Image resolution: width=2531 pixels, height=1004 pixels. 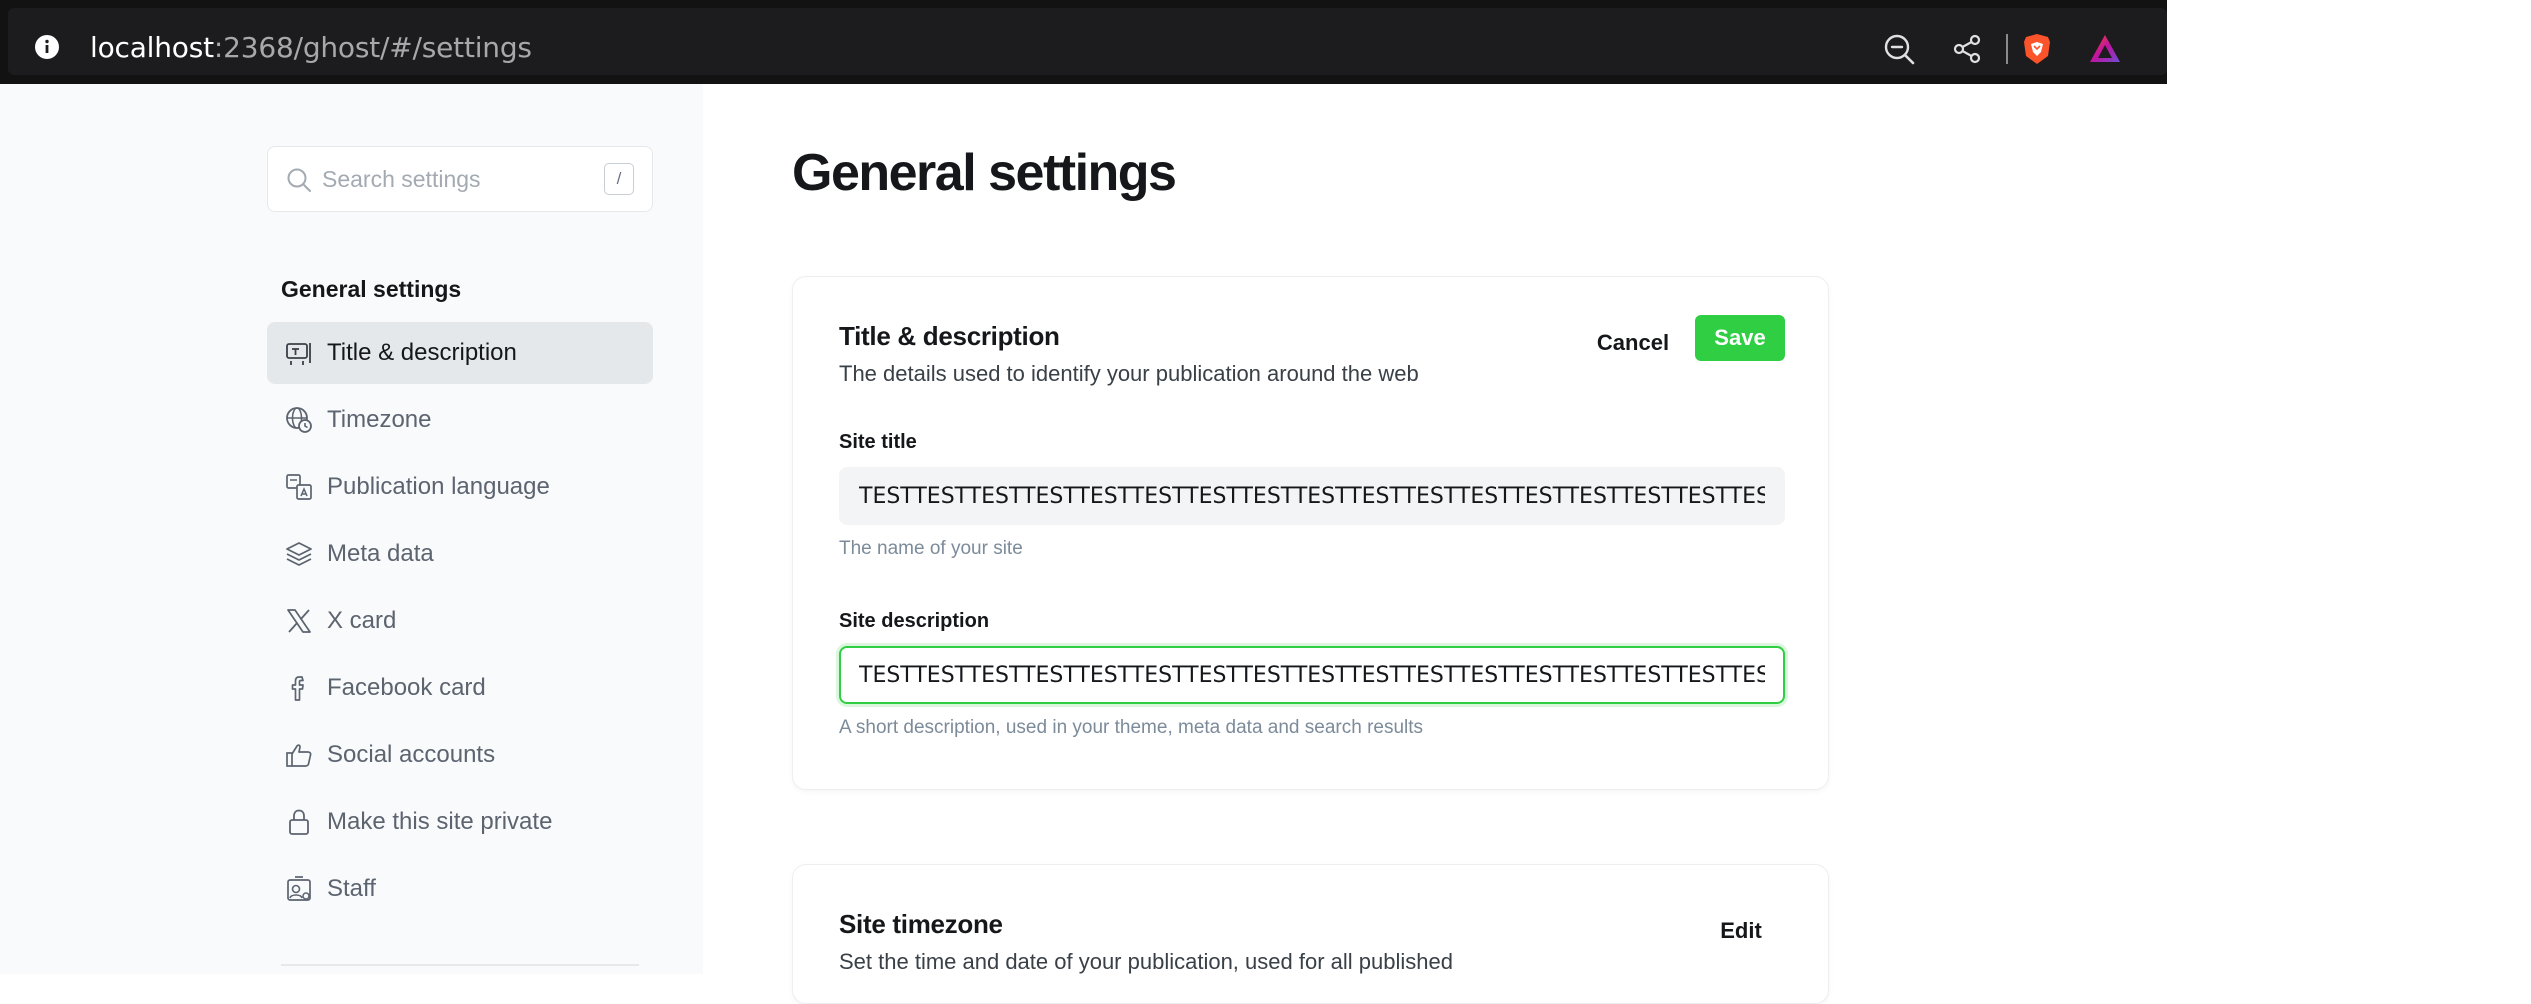 What do you see at coordinates (2007, 49) in the screenshot?
I see `toolbar-separator` at bounding box center [2007, 49].